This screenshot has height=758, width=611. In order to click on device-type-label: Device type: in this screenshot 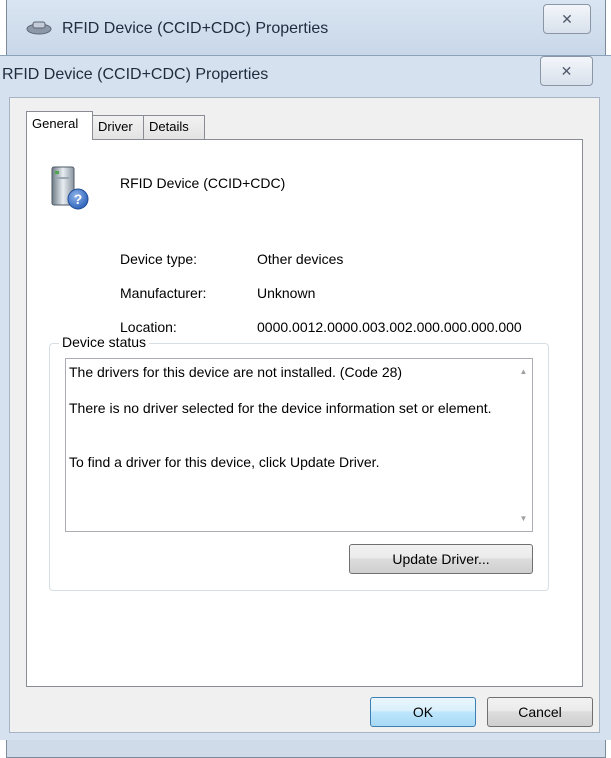, I will do `click(159, 259)`.